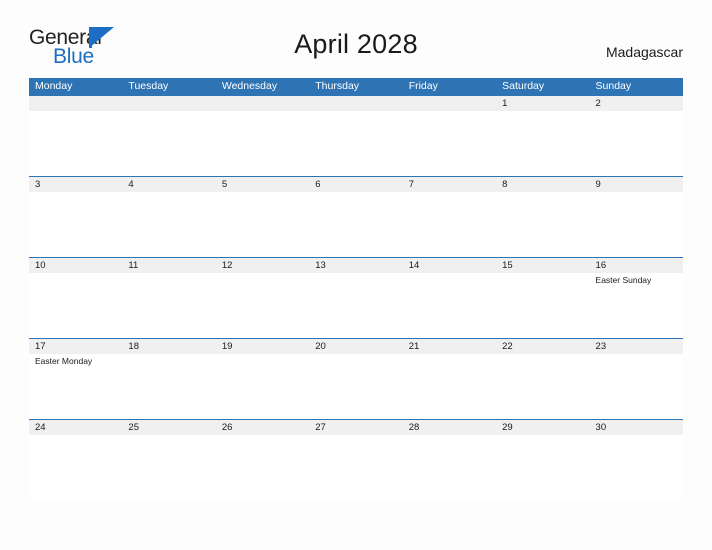 This screenshot has width=712, height=550. Describe the element at coordinates (64, 361) in the screenshot. I see `day-event: Easter Monday` at that location.